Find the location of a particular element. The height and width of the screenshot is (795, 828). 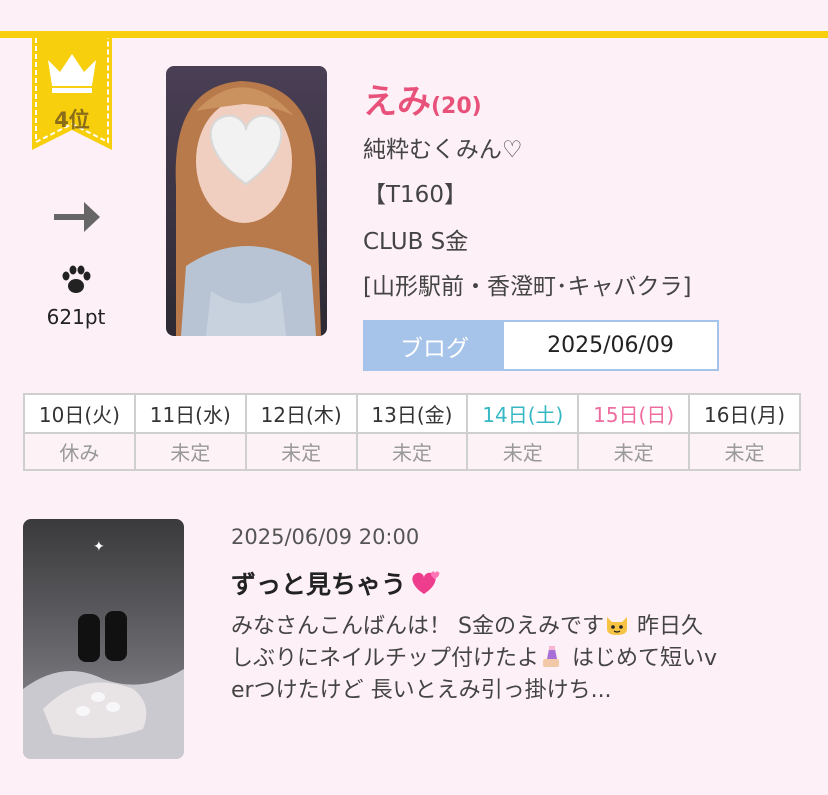

points-label: 621pt is located at coordinates (76, 317).